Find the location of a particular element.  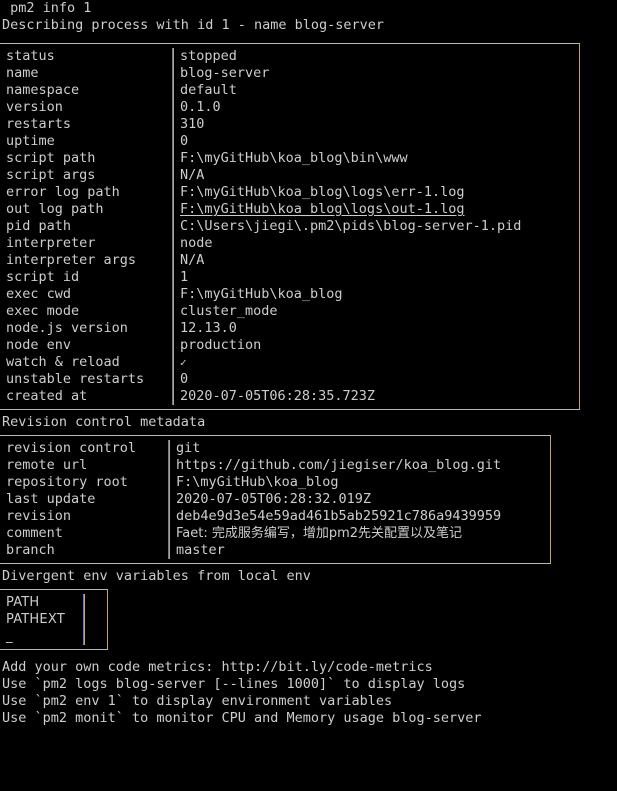

row-key: script args is located at coordinates (51, 175).